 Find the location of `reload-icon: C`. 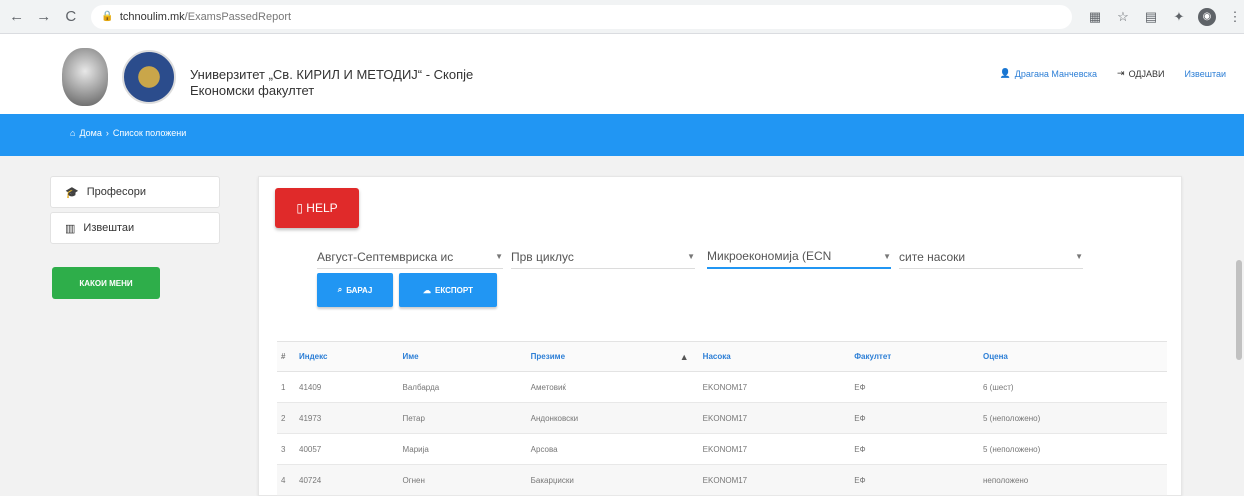

reload-icon: C is located at coordinates (70, 17).